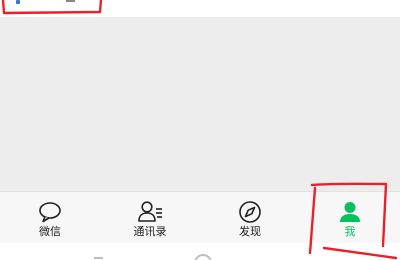  I want to click on contacts-icon, so click(150, 211).